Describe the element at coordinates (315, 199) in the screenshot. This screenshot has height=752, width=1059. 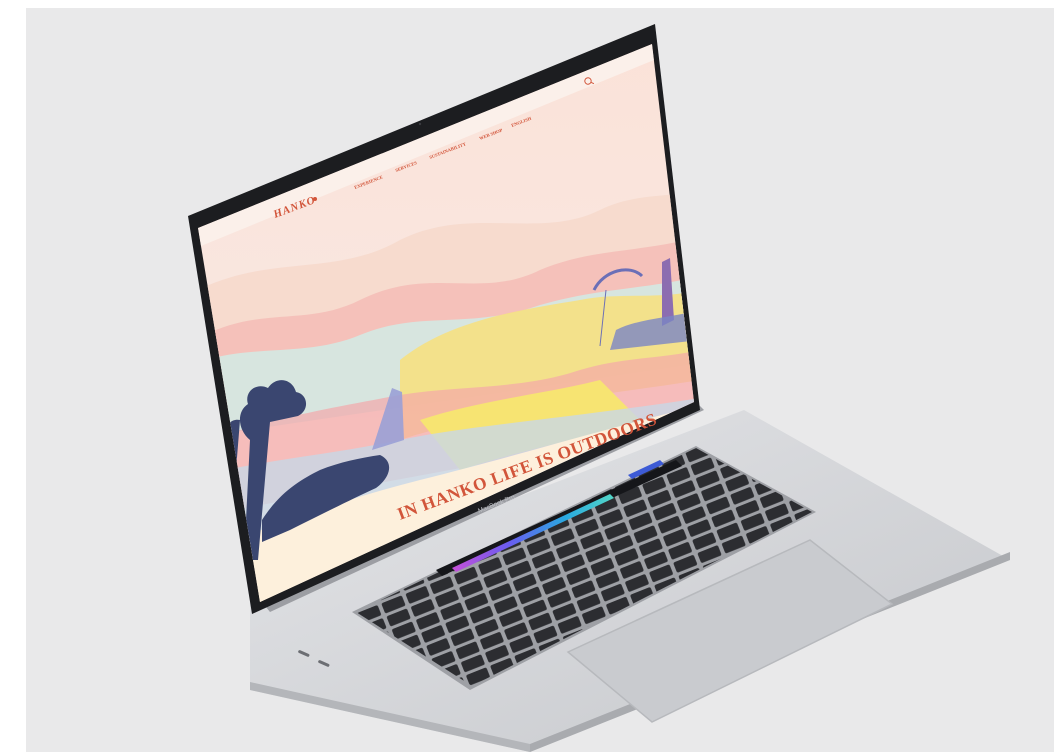
I see `logo-dot-icon` at that location.